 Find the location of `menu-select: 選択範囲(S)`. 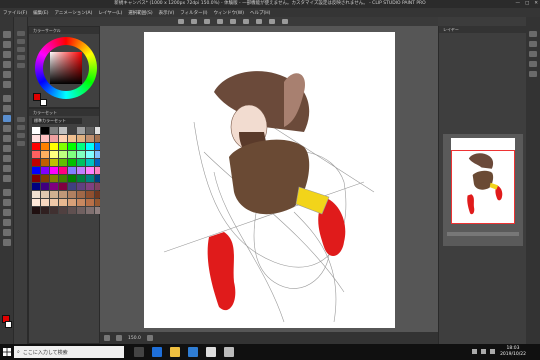

menu-select: 選択範囲(S) is located at coordinates (140, 13).